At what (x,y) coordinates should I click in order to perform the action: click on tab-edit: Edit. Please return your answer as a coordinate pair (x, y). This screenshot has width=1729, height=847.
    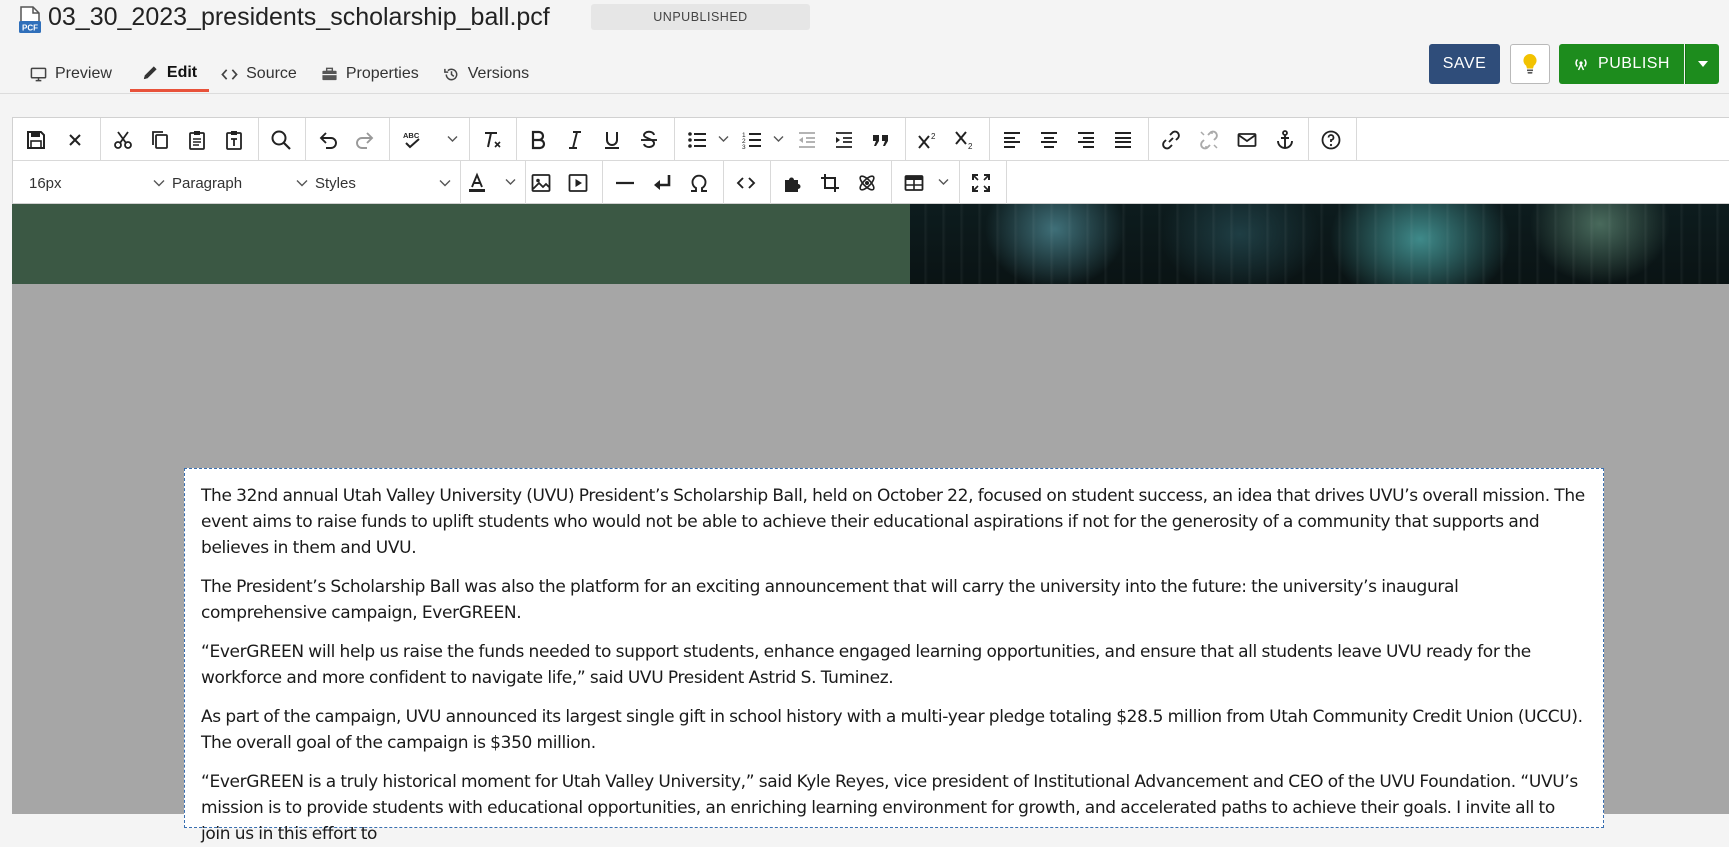
    Looking at the image, I should click on (169, 74).